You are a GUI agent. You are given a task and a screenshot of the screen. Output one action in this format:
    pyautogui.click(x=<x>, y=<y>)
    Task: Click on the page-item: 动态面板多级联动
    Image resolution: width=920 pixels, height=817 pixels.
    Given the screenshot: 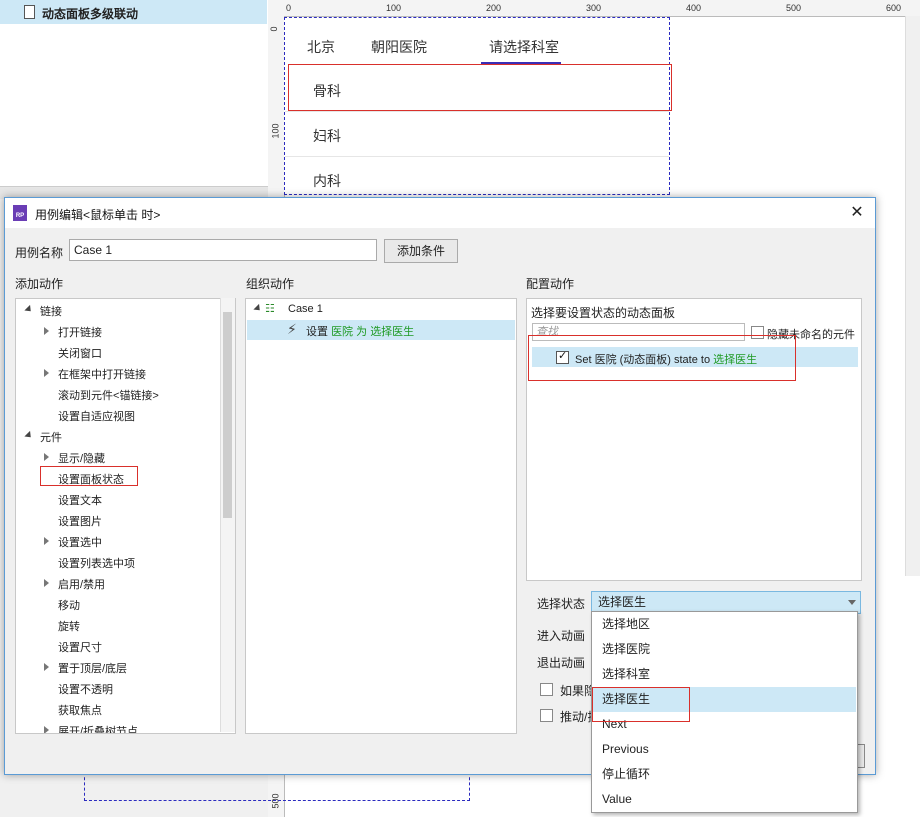 What is the action you would take?
    pyautogui.click(x=133, y=12)
    